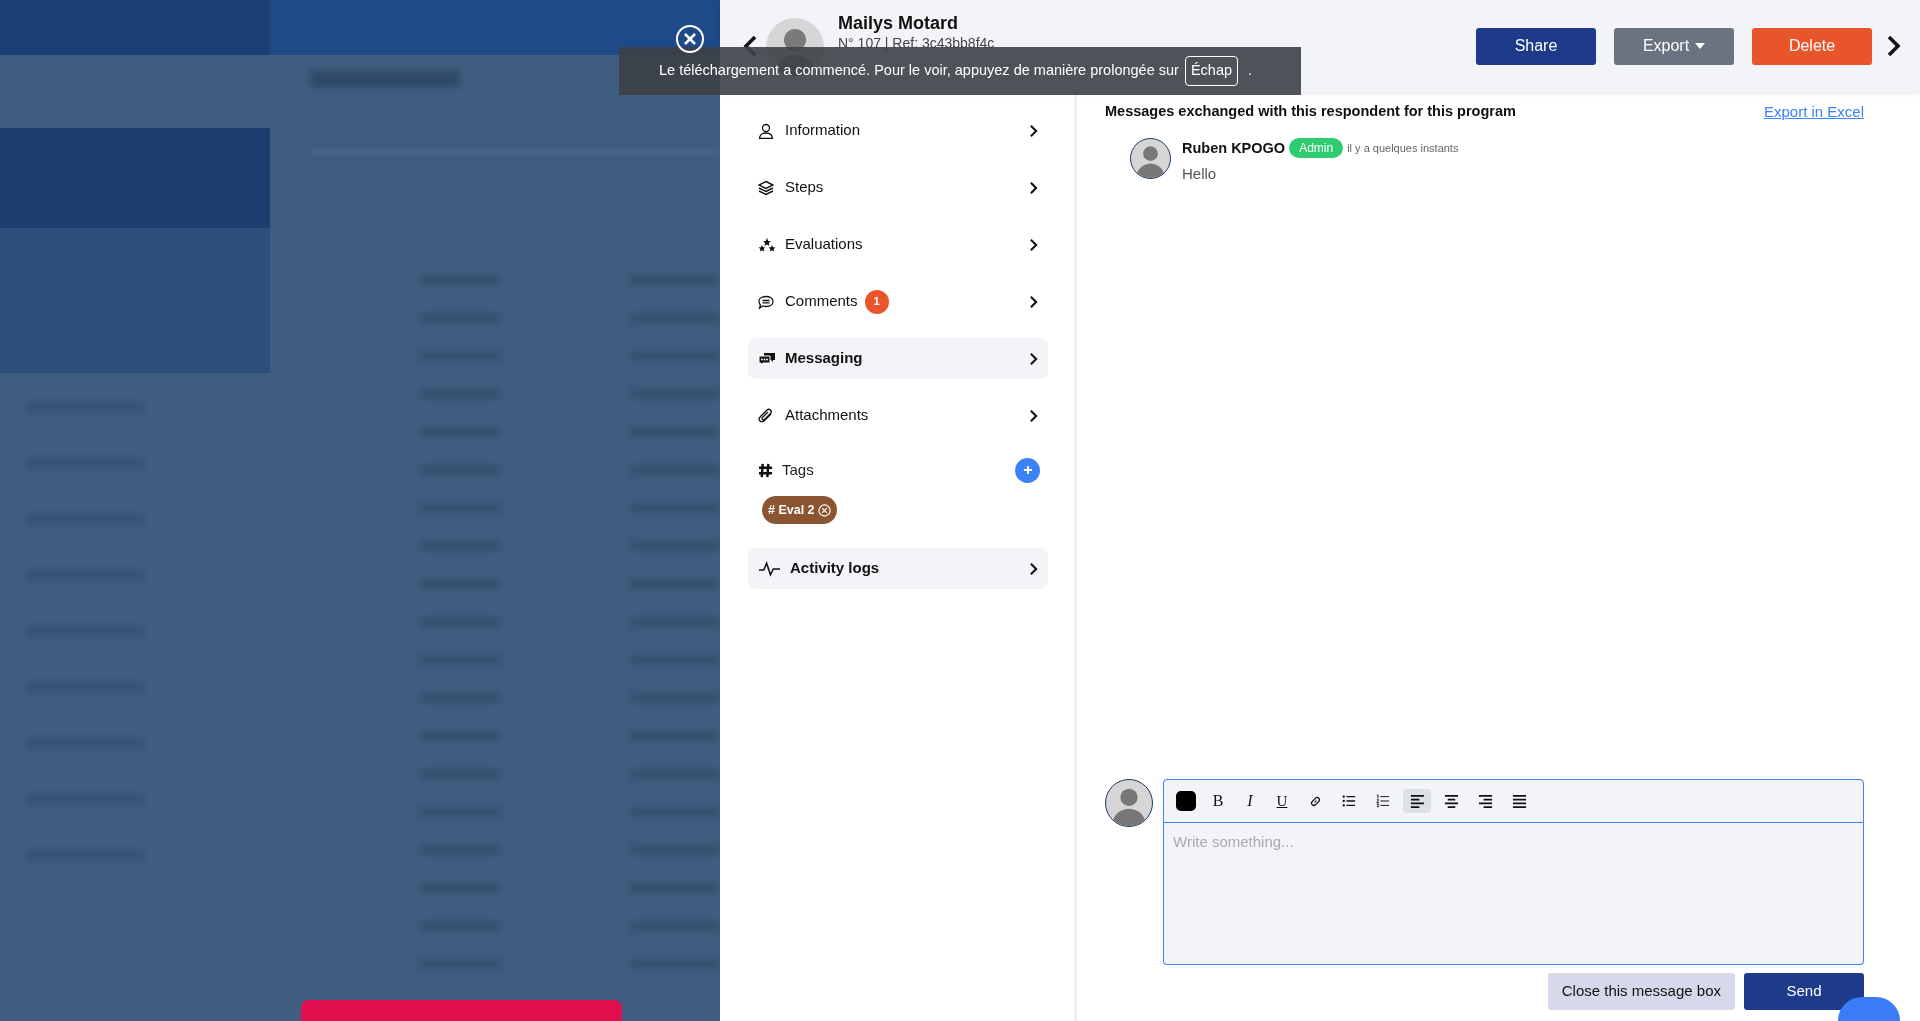 Image resolution: width=1920 pixels, height=1021 pixels. What do you see at coordinates (1186, 801) in the screenshot?
I see `color-picker-button` at bounding box center [1186, 801].